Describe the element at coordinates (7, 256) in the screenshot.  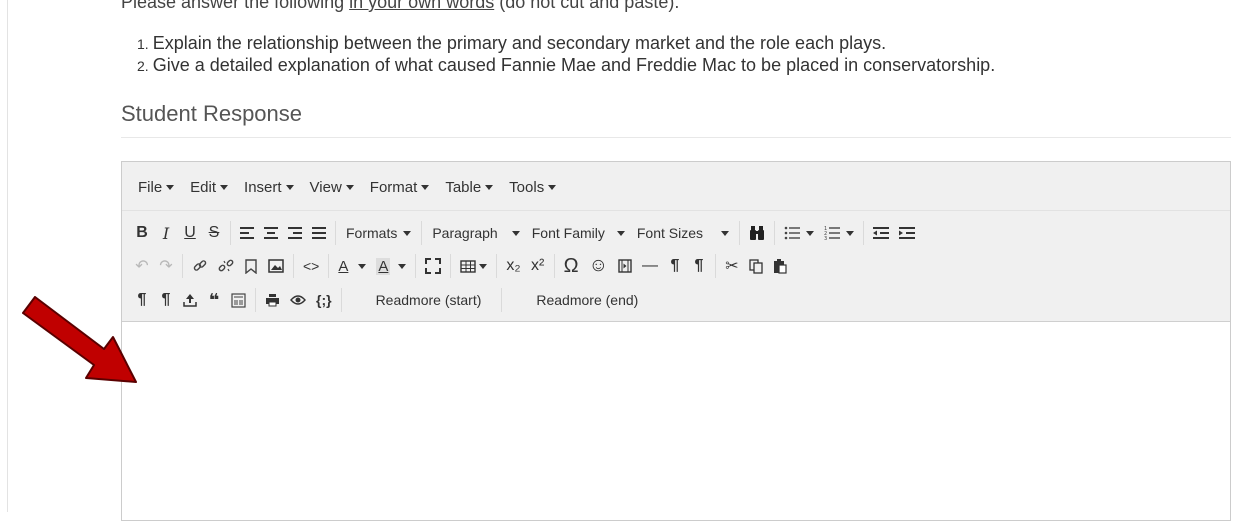
I see `page-left-border` at that location.